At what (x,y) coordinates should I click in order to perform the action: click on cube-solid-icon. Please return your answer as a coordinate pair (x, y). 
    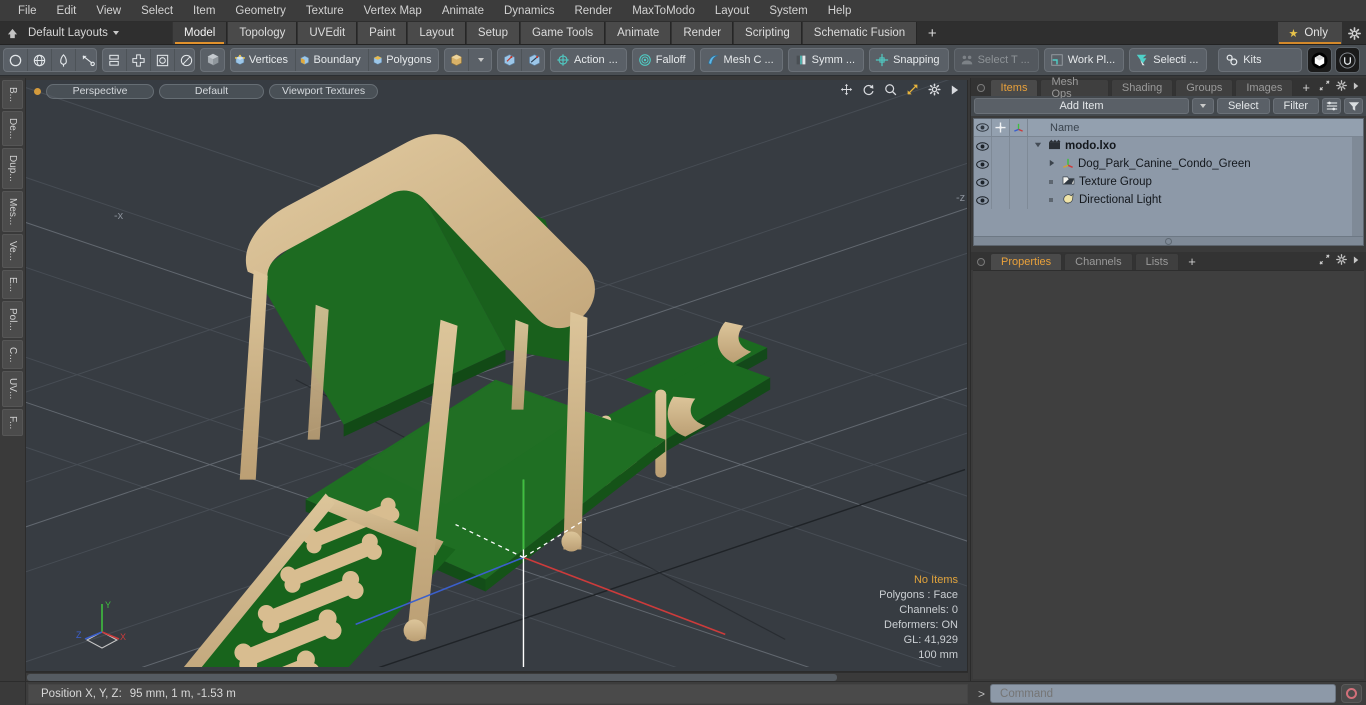
    Looking at the image, I should click on (212, 60).